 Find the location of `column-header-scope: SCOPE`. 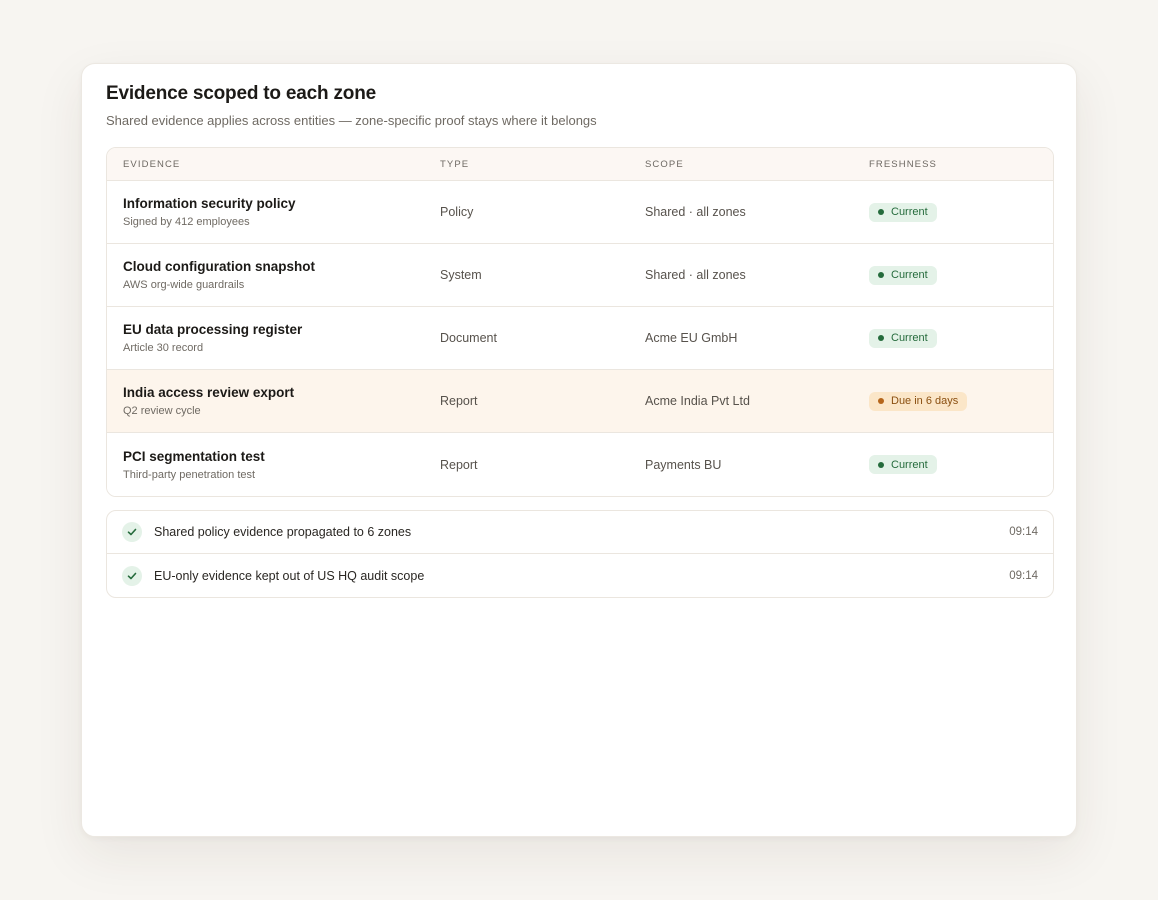

column-header-scope: SCOPE is located at coordinates (757, 164).